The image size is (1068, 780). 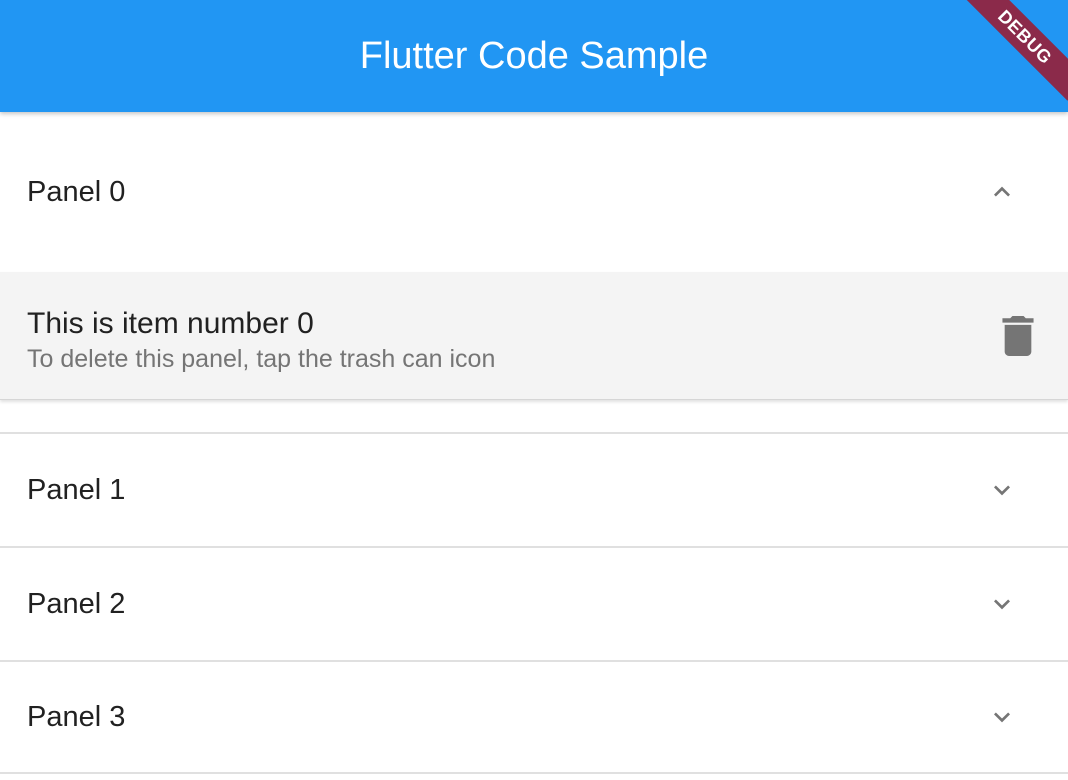 What do you see at coordinates (76, 489) in the screenshot?
I see `panel-1-label: Panel 1` at bounding box center [76, 489].